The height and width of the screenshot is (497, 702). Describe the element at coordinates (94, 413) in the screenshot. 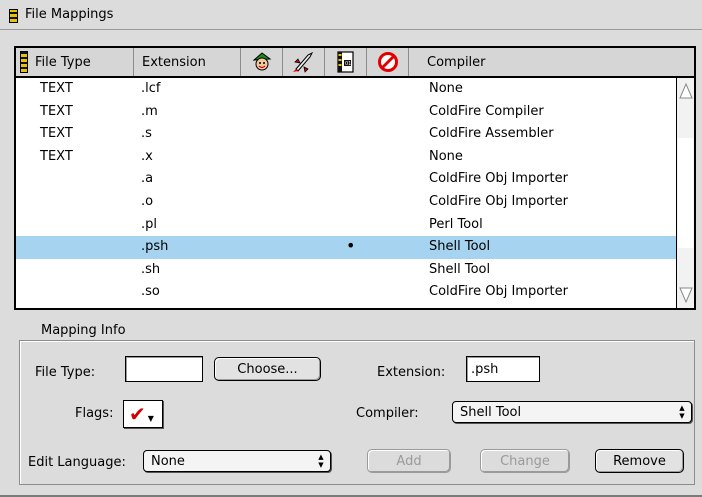

I see `flags-label: Flags:` at that location.